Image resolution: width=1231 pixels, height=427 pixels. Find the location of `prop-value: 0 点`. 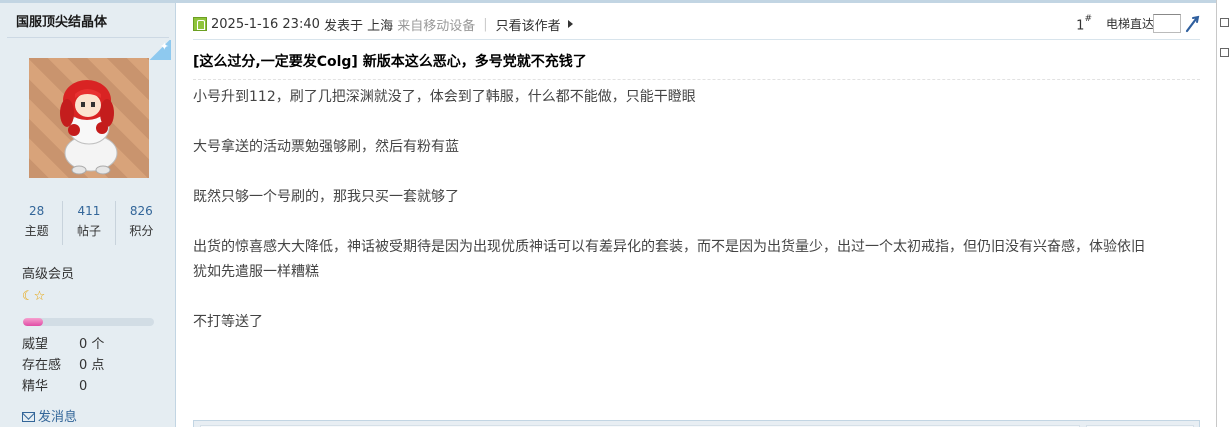

prop-value: 0 点 is located at coordinates (92, 365).